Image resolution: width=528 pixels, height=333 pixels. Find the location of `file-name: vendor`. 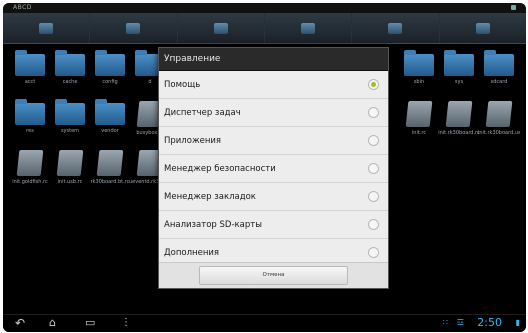

file-name: vendor is located at coordinates (110, 131).